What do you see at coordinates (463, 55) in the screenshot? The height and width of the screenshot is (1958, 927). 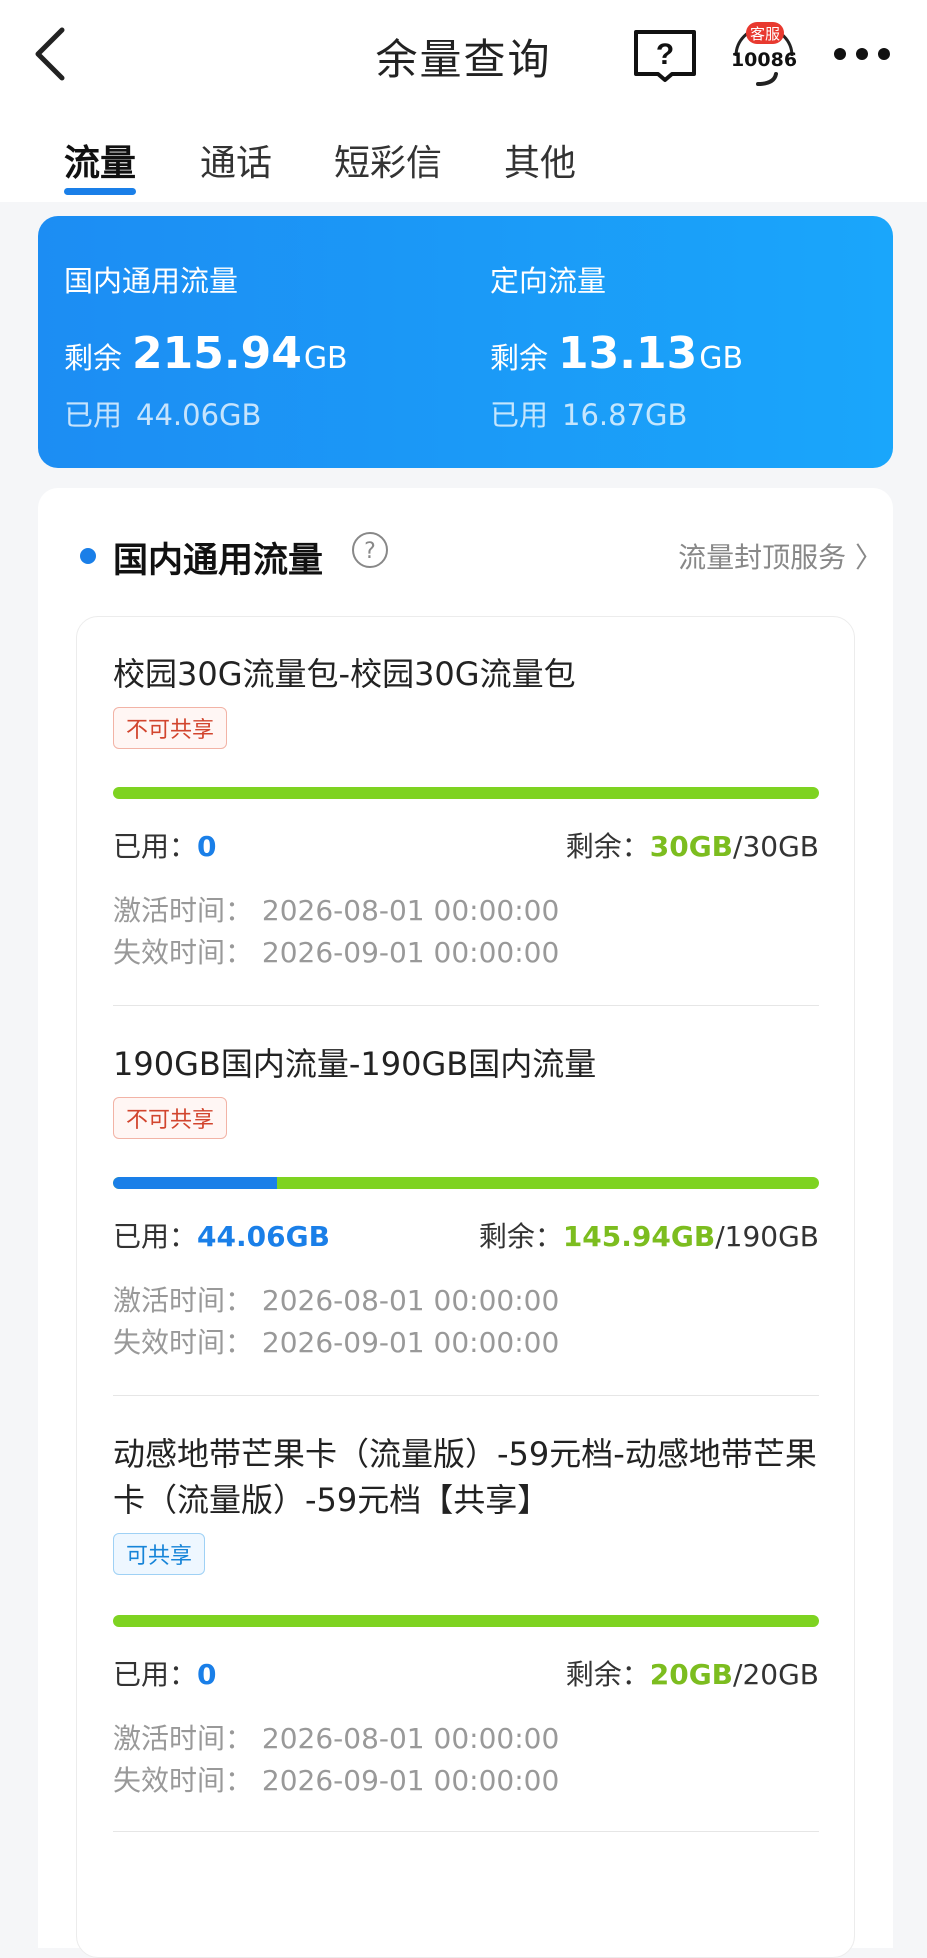 I see `top-bar: 余量查询 ? 客服 10086` at bounding box center [463, 55].